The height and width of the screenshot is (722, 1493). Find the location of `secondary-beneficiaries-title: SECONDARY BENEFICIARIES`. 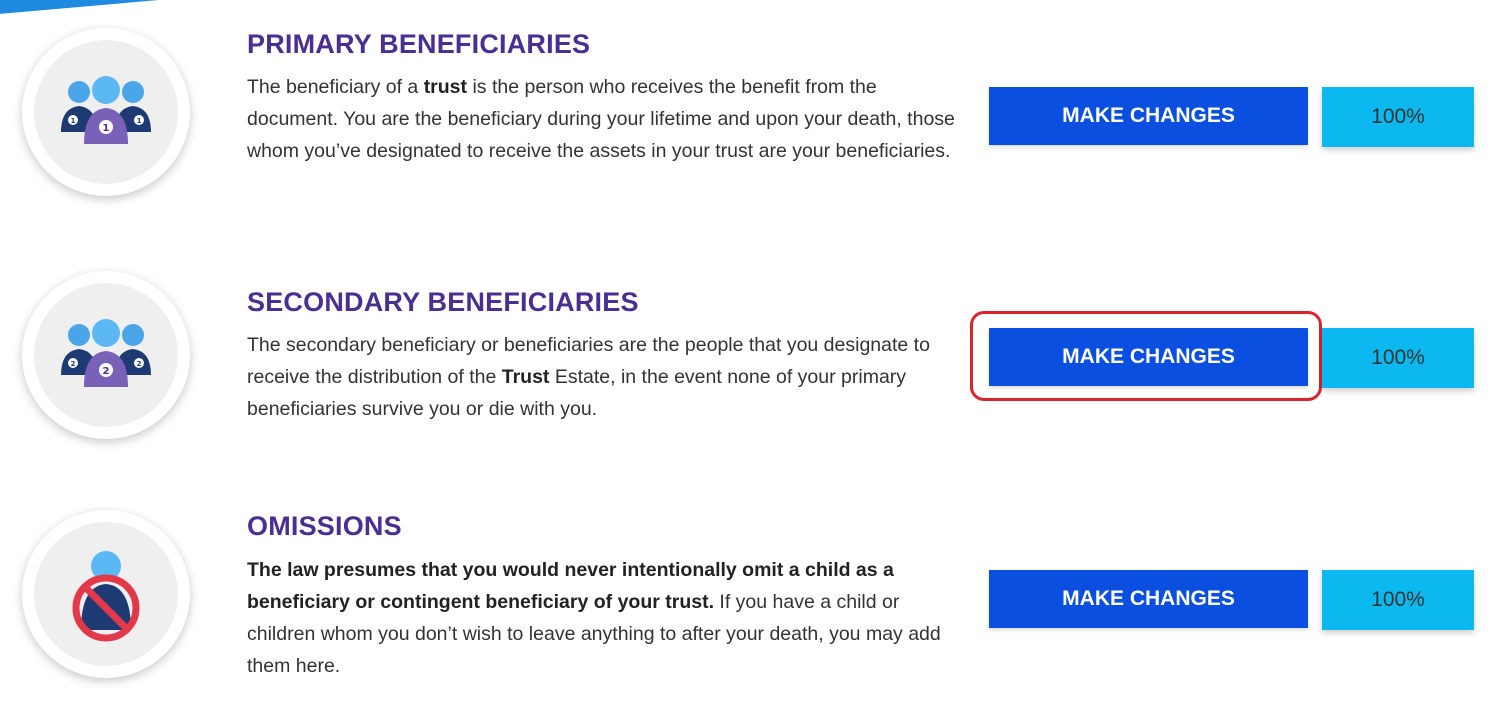

secondary-beneficiaries-title: SECONDARY BENEFICIARIES is located at coordinates (443, 302).